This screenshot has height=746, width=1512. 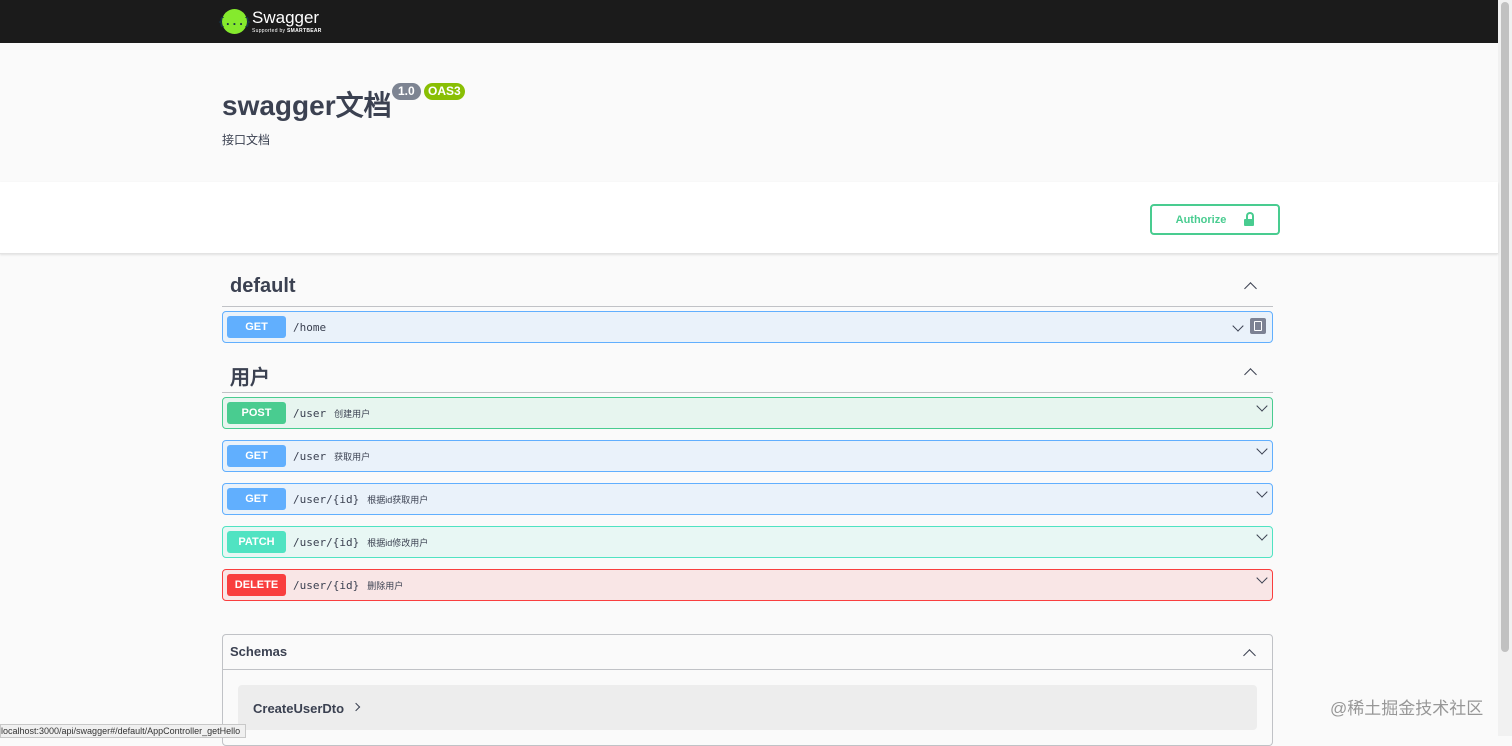 What do you see at coordinates (304, 30) in the screenshot?
I see `logo-sub-brand: SMARTBEAR` at bounding box center [304, 30].